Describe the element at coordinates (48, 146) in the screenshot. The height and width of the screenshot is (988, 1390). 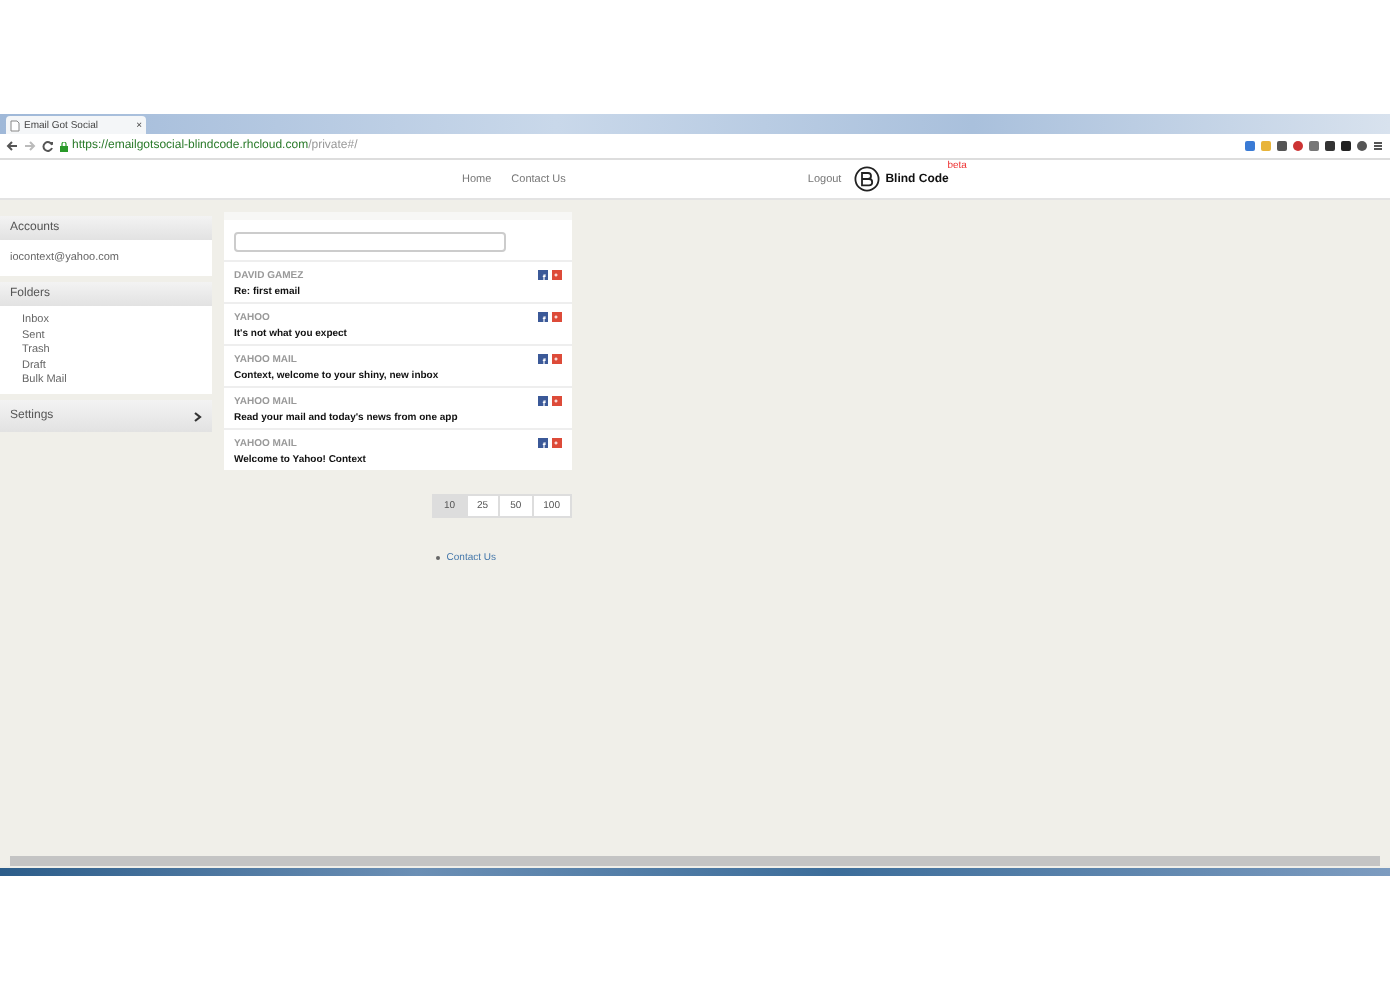
I see `reload-icon` at that location.